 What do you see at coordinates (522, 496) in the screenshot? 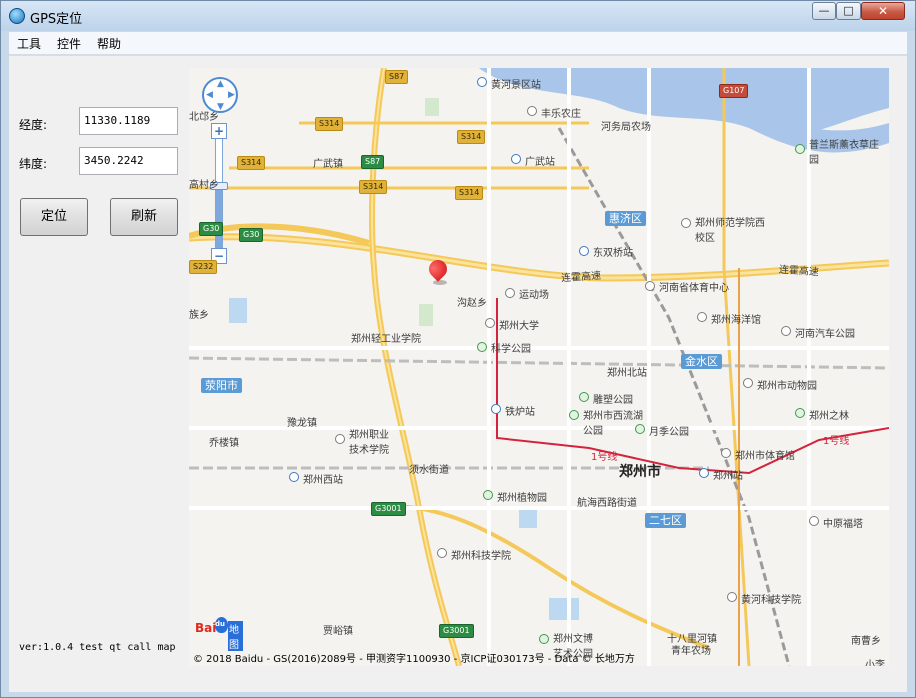
I see `place-label: 郑州植物园` at bounding box center [522, 496].